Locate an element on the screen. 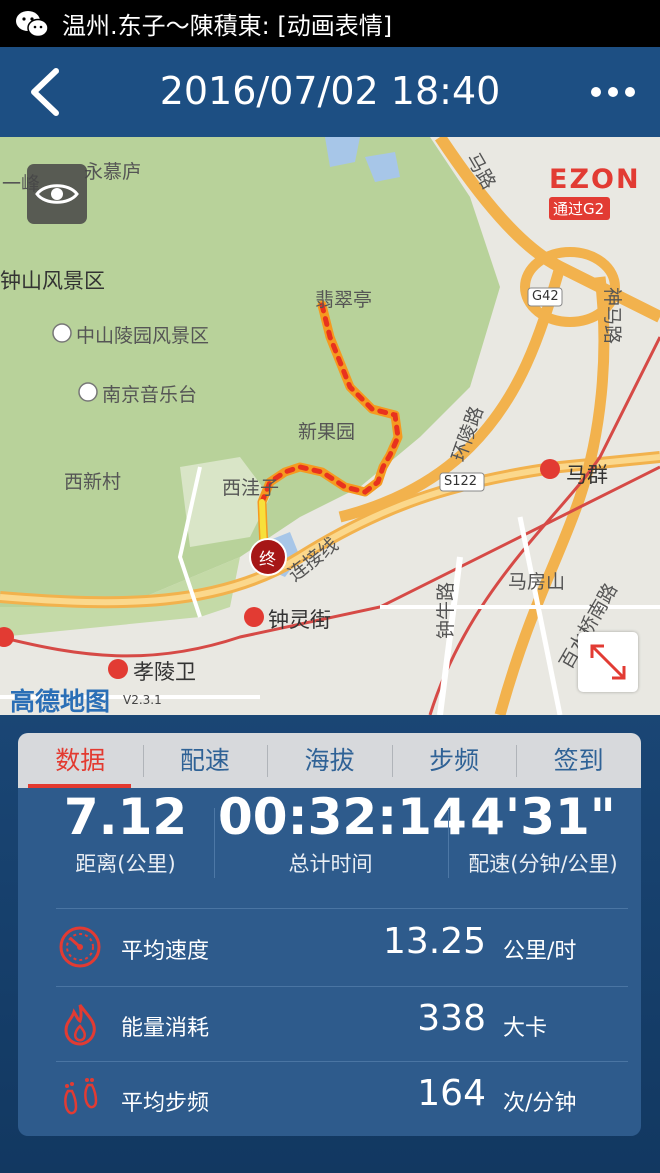  stat-unit: 次/分钟 is located at coordinates (540, 1103).